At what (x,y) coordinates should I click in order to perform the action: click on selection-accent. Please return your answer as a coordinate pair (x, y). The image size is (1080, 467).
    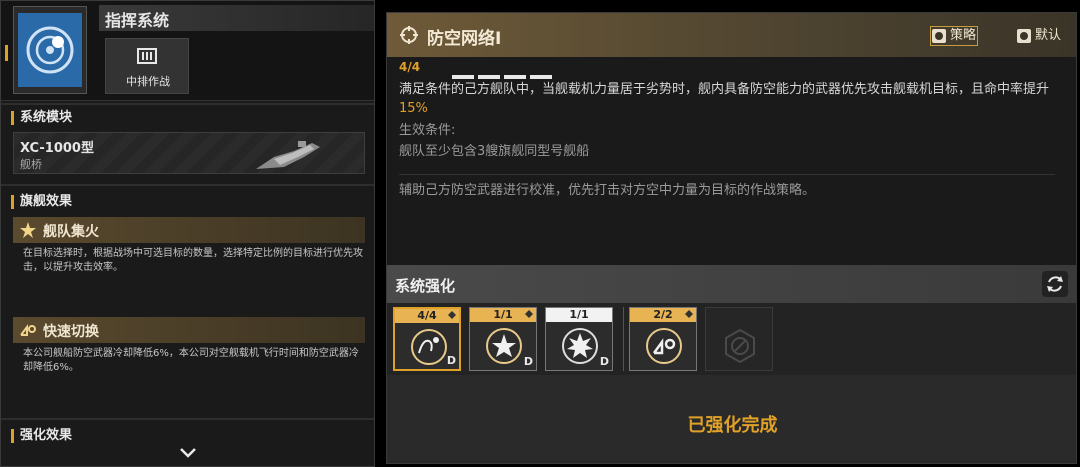
    Looking at the image, I should click on (6, 53).